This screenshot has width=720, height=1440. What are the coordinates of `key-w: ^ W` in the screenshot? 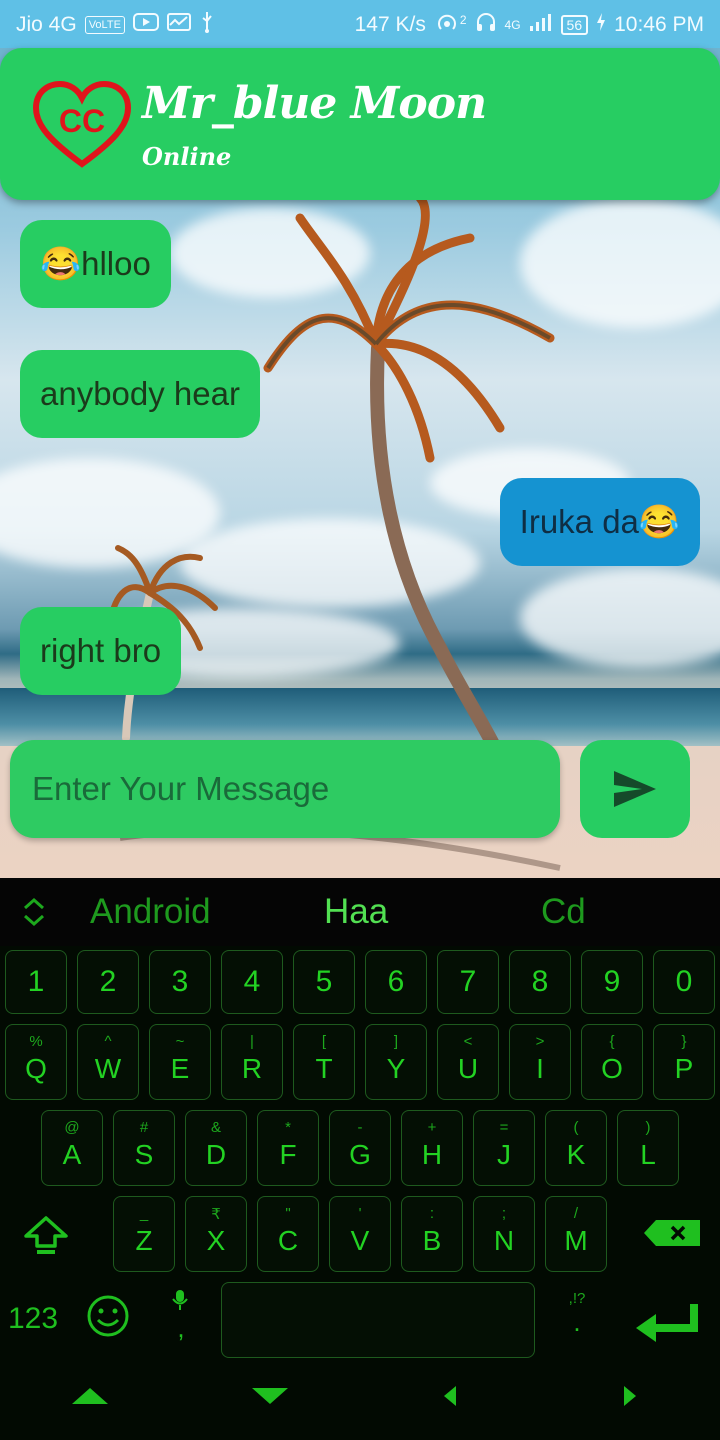 It's located at (108, 1062).